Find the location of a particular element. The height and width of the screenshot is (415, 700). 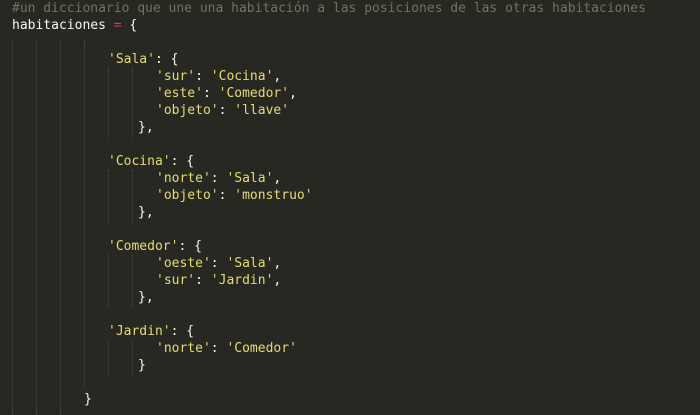

room-close-line: } is located at coordinates (142, 365).